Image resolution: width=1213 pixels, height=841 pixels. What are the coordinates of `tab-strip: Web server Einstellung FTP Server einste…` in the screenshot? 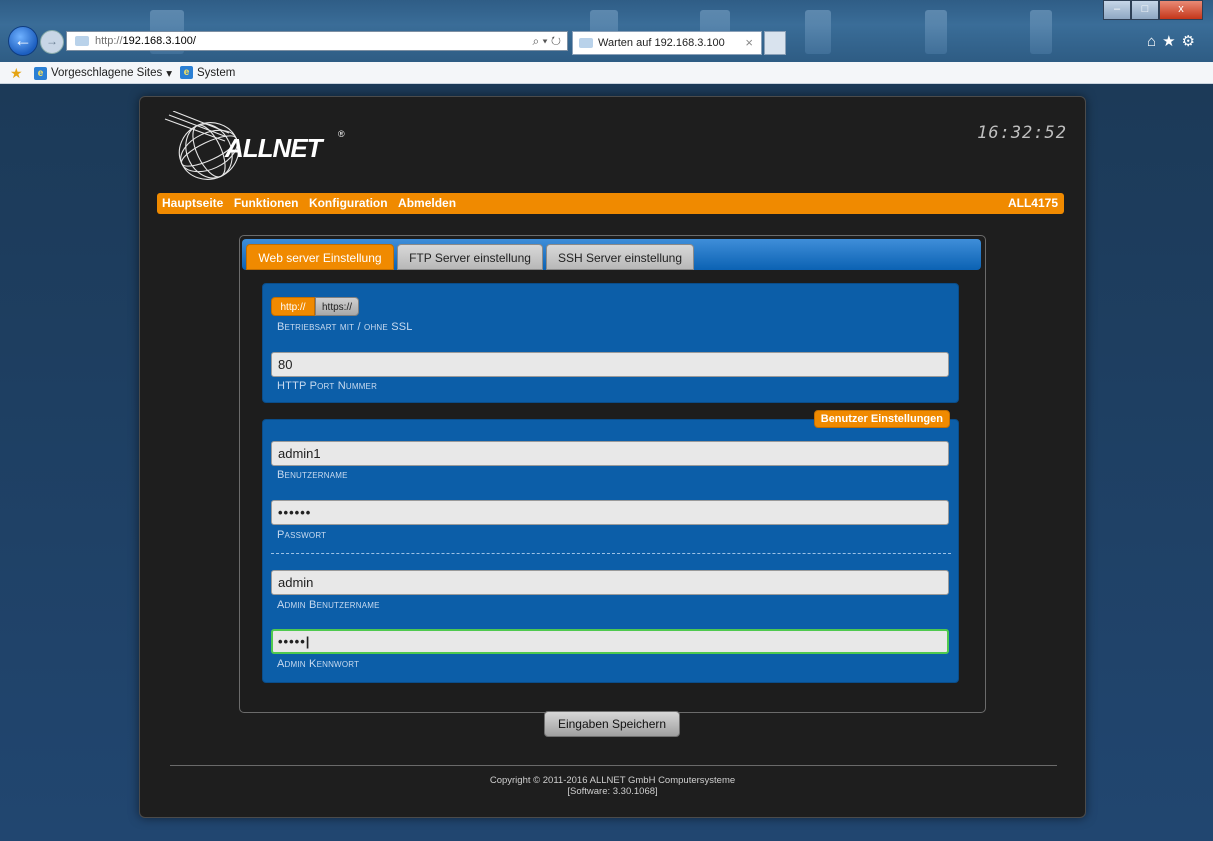 It's located at (611, 254).